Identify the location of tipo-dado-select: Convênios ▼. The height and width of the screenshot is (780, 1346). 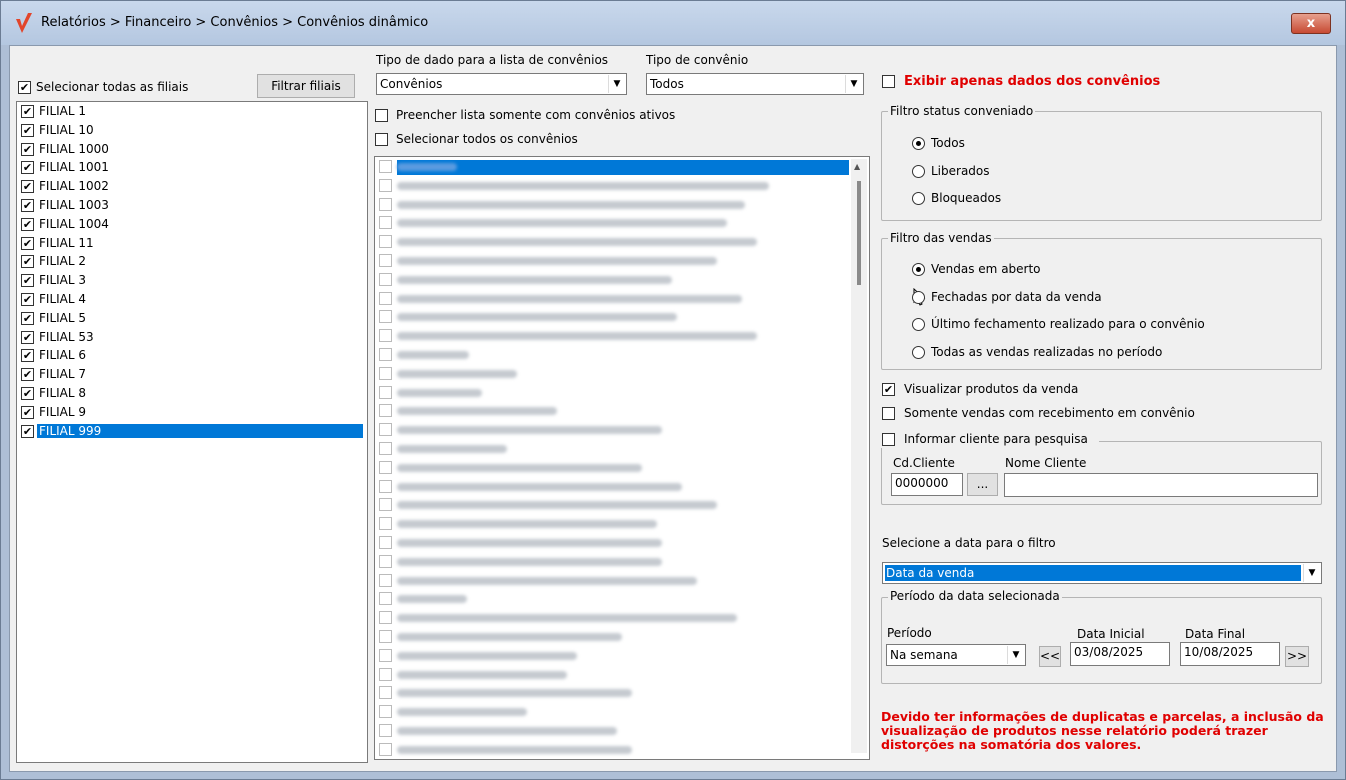
(501, 84).